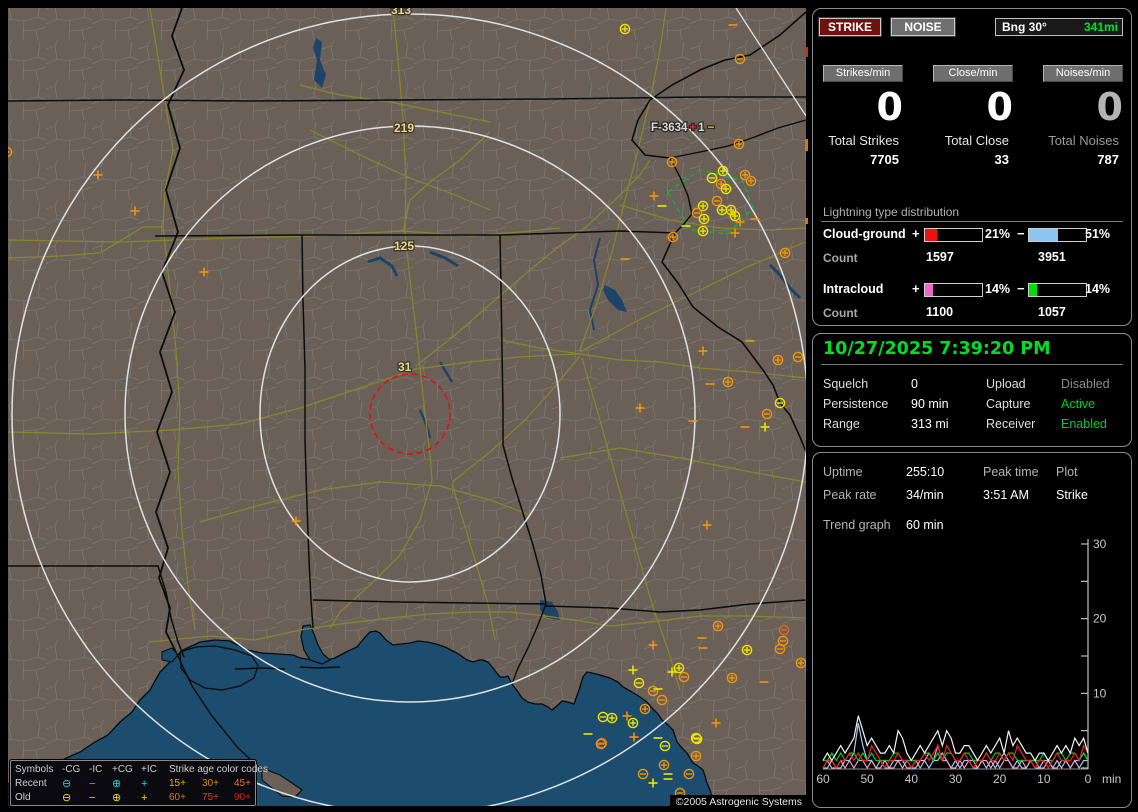 This screenshot has height=812, width=1138. I want to click on age-60: 60+, so click(177, 797).